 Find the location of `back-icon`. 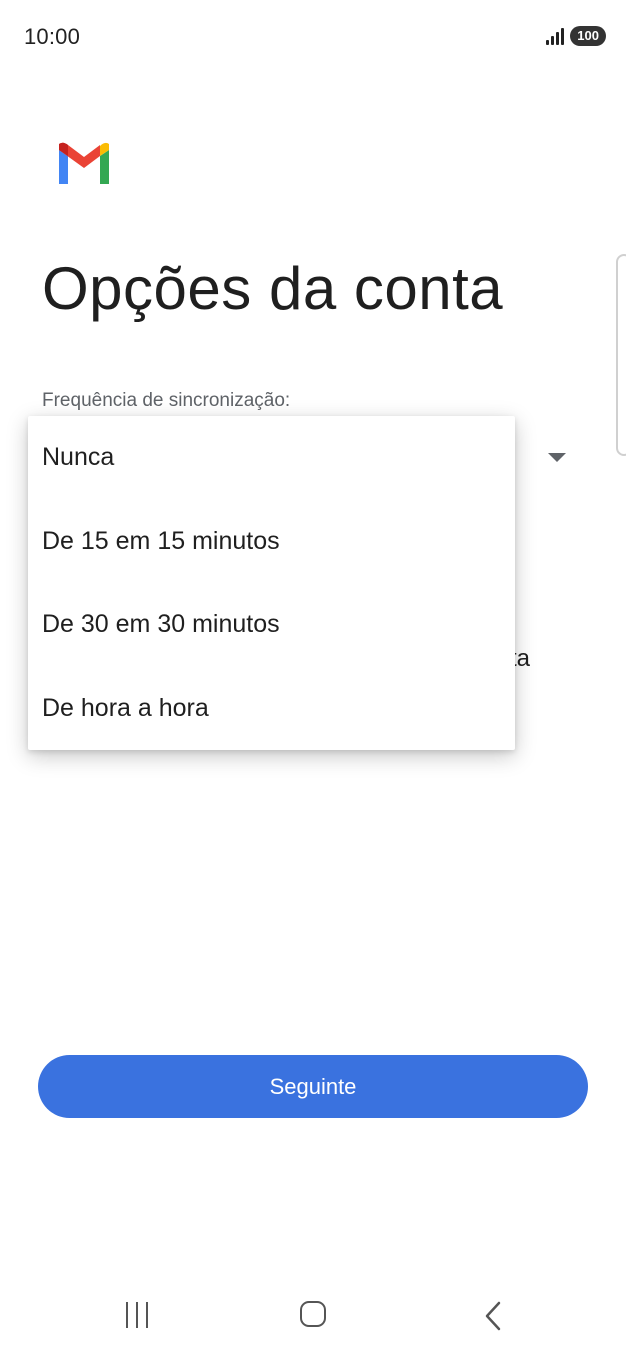

back-icon is located at coordinates (495, 1316).